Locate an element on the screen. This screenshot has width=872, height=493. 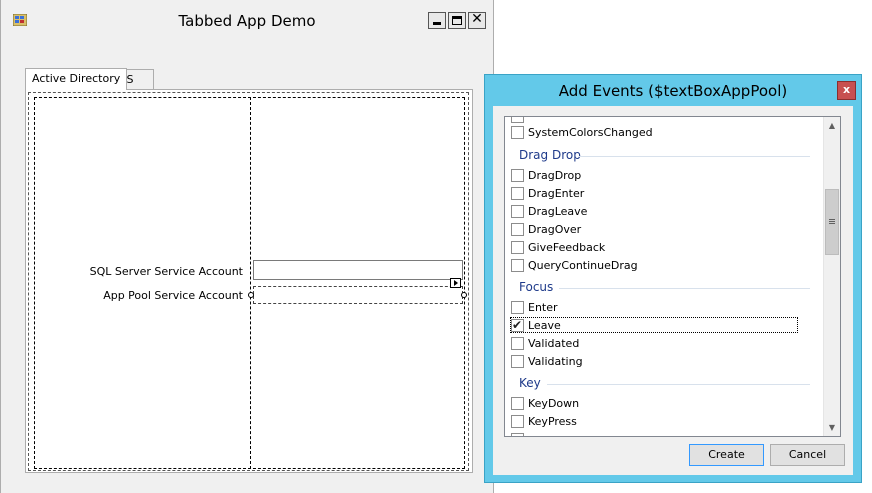
item-label: Leave is located at coordinates (544, 325).